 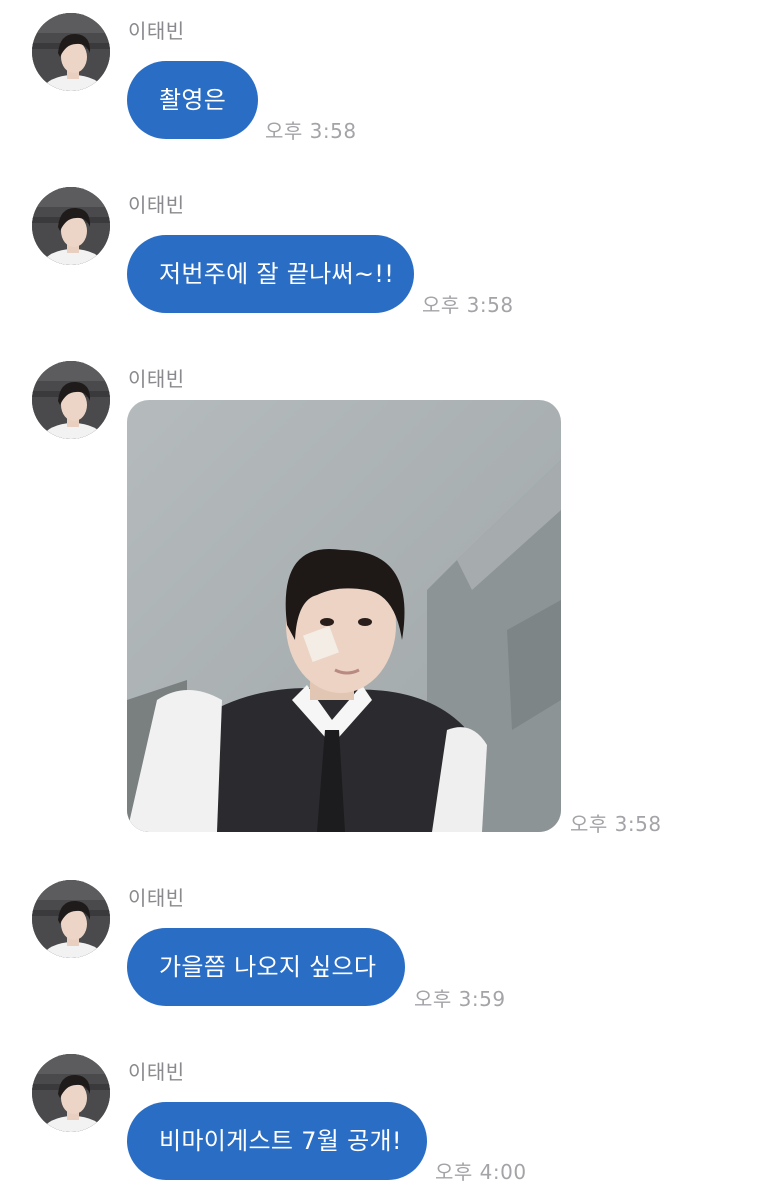 What do you see at coordinates (266, 967) in the screenshot?
I see `message-bubble: 가을쯤 나오지 싶으다` at bounding box center [266, 967].